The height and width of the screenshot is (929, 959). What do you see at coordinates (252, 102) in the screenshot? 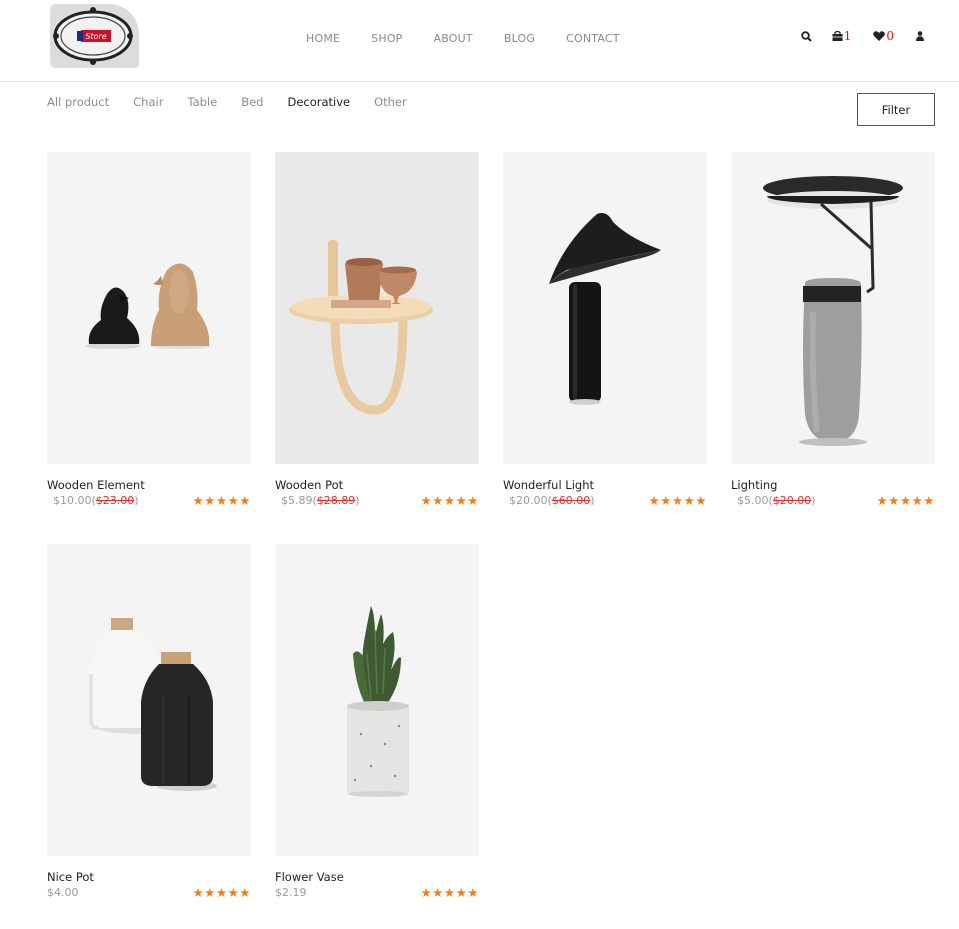
I see `category-bed: Bed` at bounding box center [252, 102].